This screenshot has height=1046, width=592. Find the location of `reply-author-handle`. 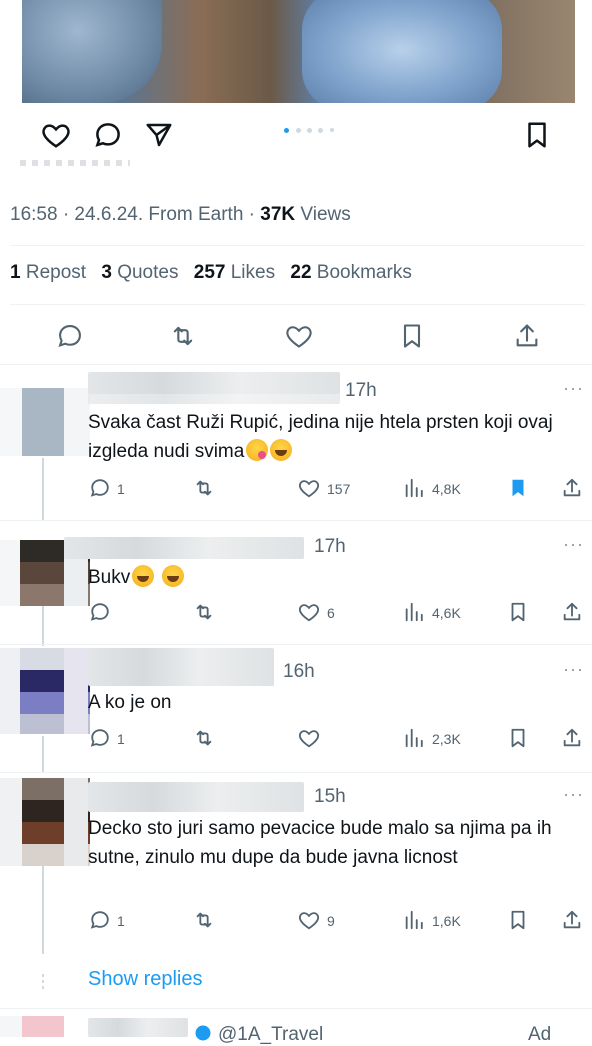

reply-author-handle is located at coordinates (214, 396).